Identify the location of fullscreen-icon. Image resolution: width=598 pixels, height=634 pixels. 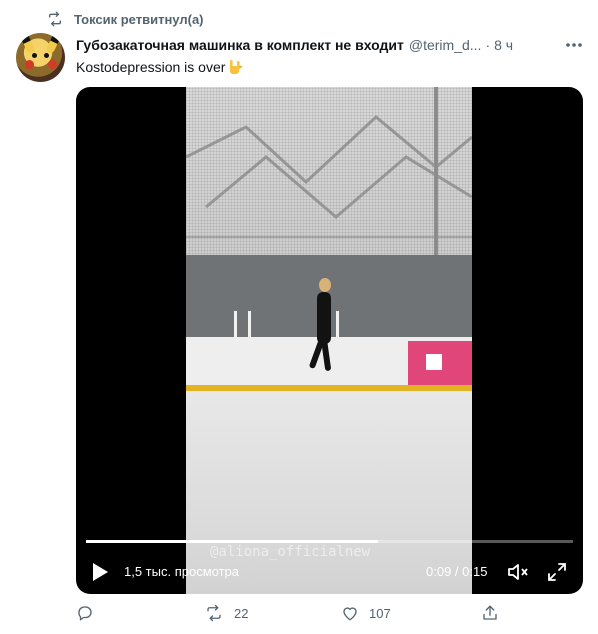
(557, 572).